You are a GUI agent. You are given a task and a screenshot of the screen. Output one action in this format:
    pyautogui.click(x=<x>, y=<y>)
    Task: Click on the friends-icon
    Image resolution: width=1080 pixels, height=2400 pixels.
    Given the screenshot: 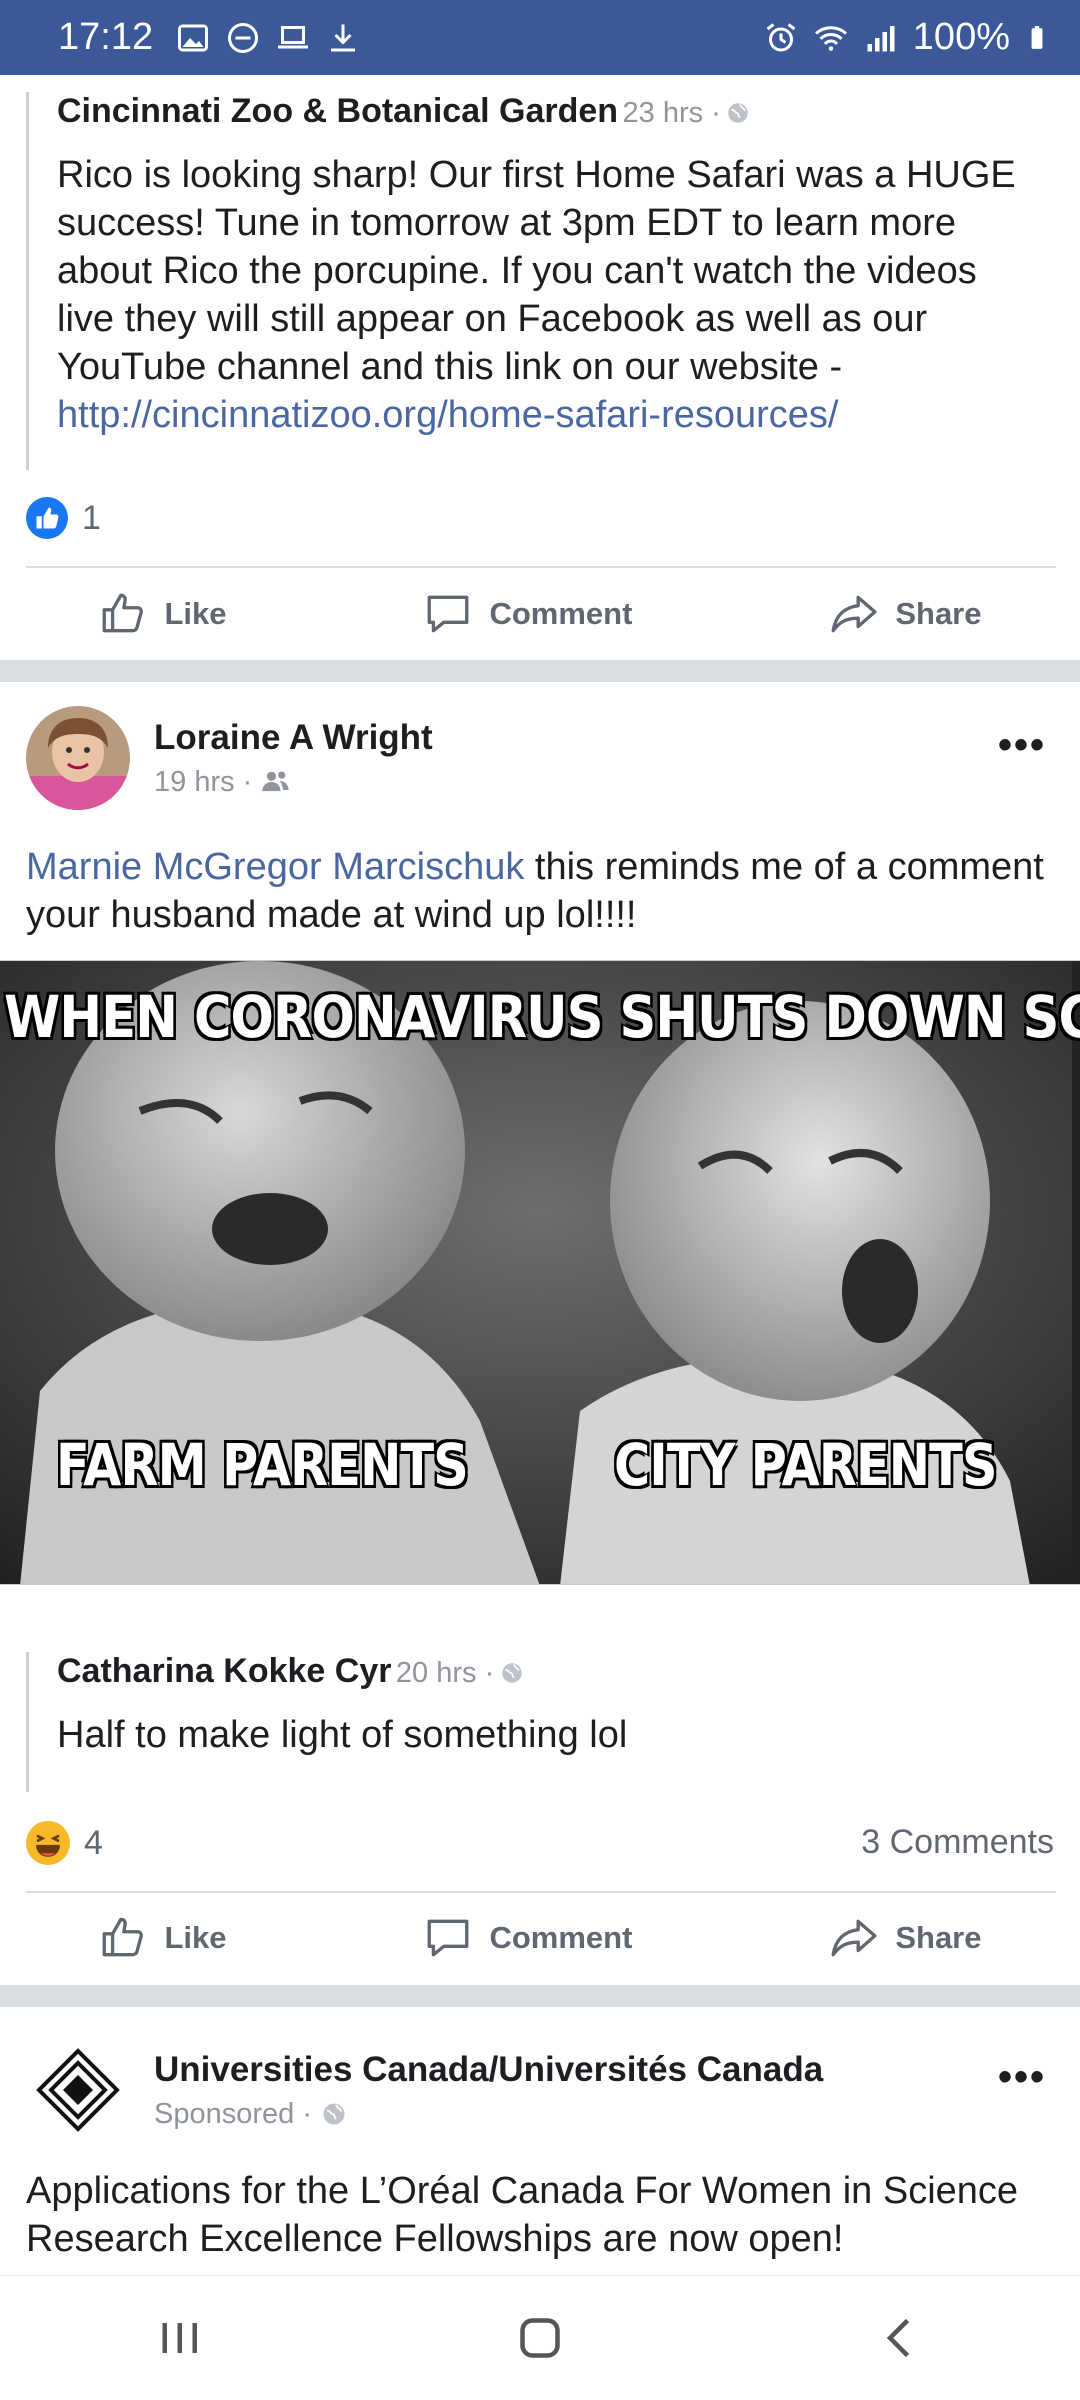 What is the action you would take?
    pyautogui.click(x=275, y=781)
    